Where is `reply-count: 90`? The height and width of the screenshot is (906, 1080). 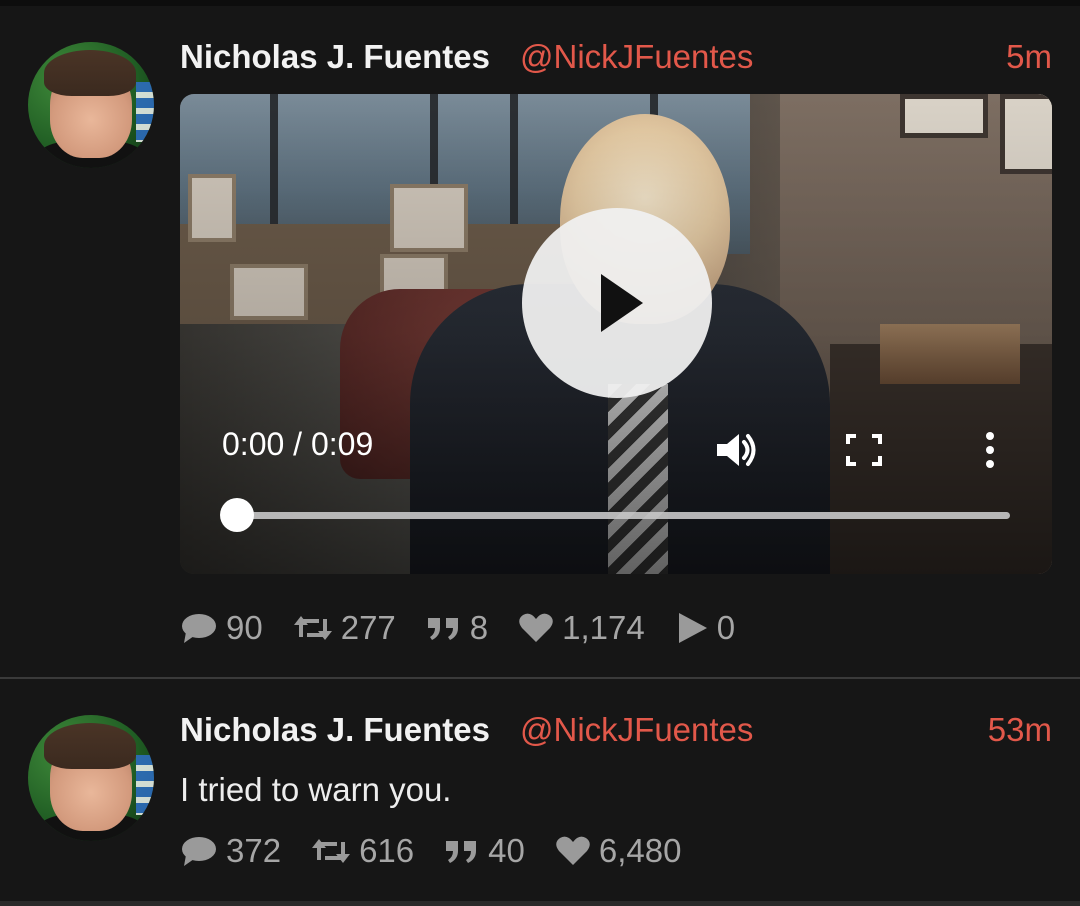
reply-count: 90 is located at coordinates (244, 627).